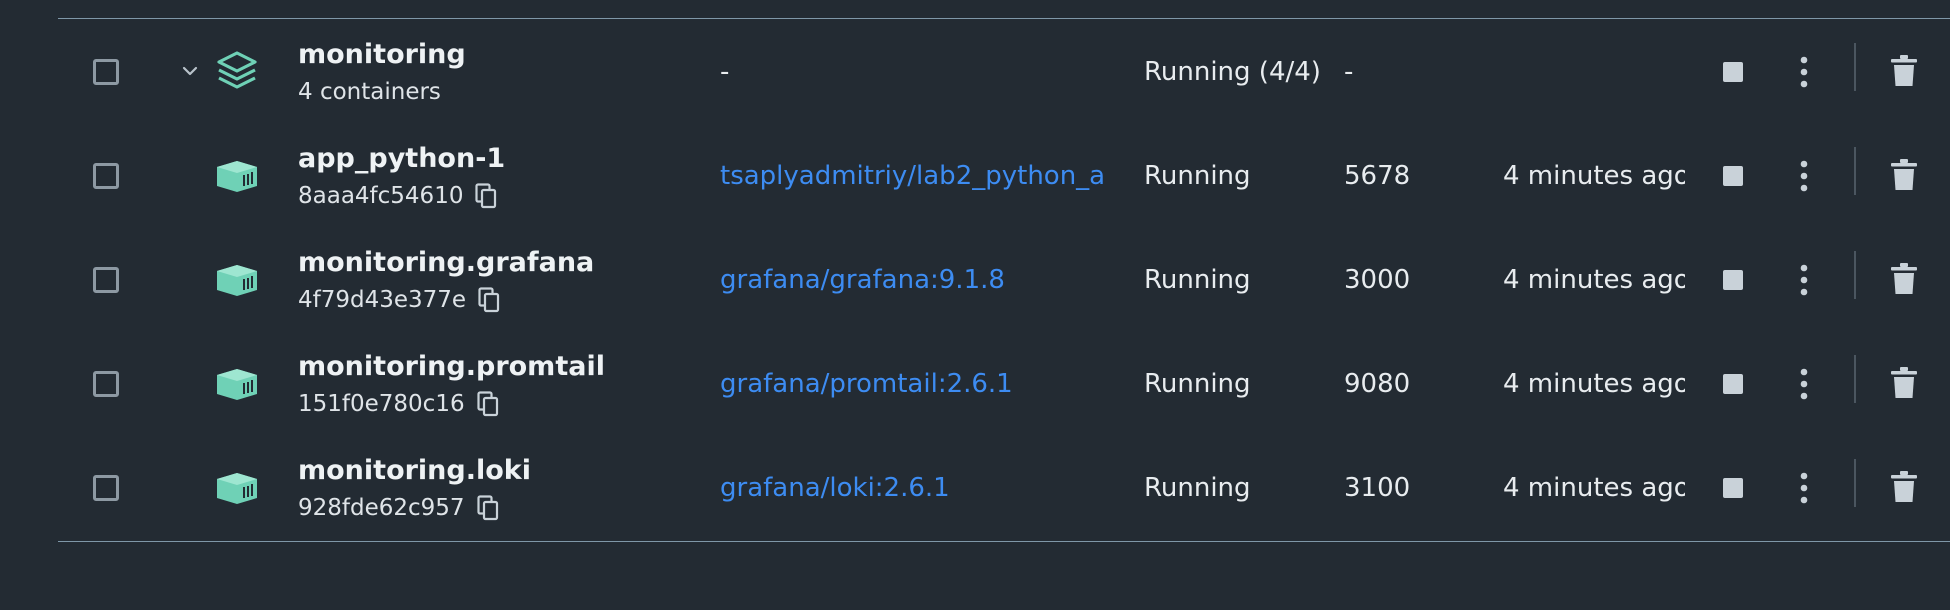  What do you see at coordinates (382, 54) in the screenshot?
I see `group-name: monitoring` at bounding box center [382, 54].